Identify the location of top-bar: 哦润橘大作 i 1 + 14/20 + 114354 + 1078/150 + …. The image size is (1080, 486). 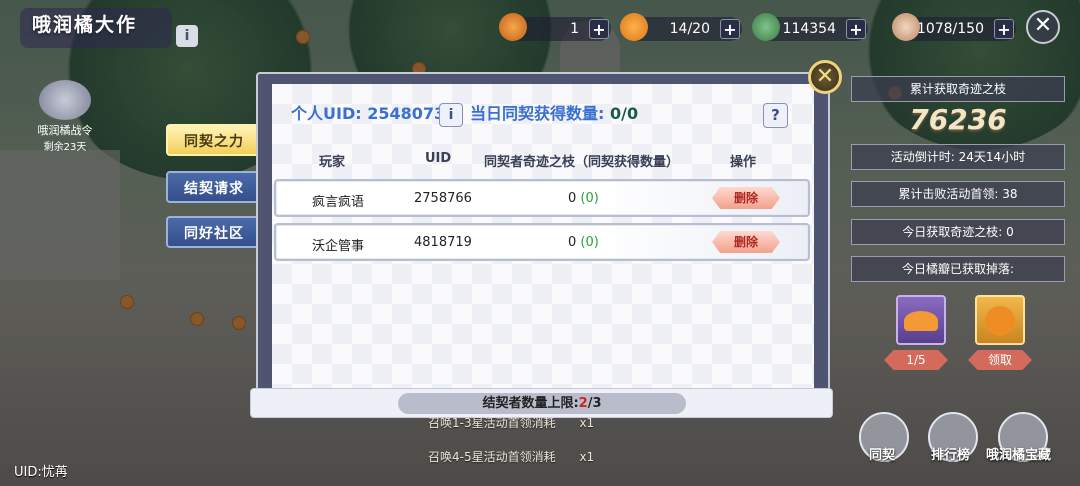
(540, 30).